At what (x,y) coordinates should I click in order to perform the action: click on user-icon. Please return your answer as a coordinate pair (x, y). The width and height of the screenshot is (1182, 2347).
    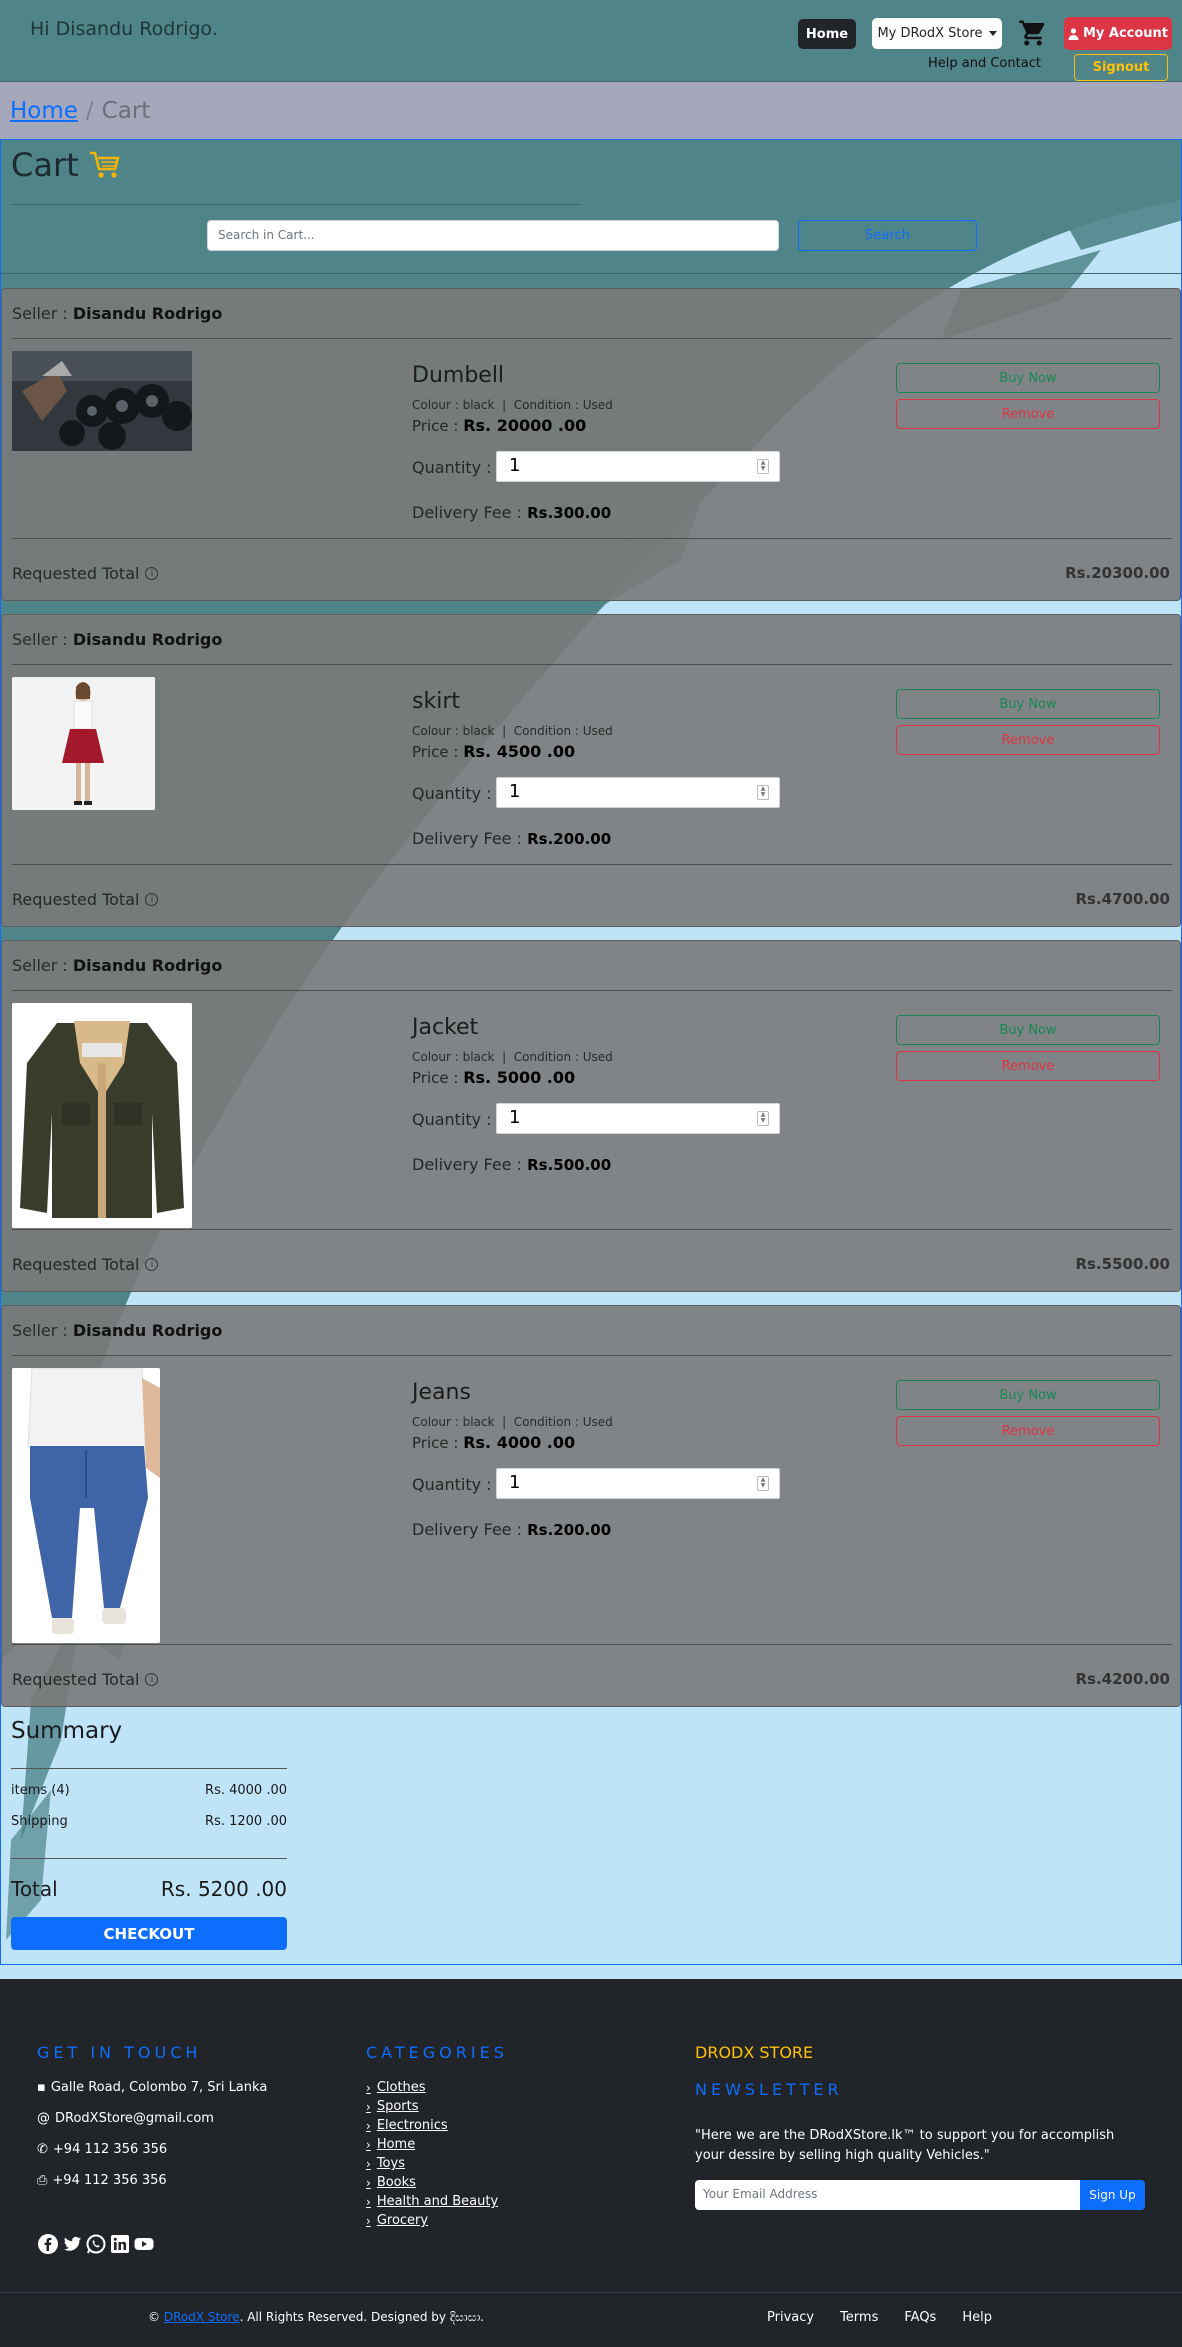
    Looking at the image, I should click on (1073, 33).